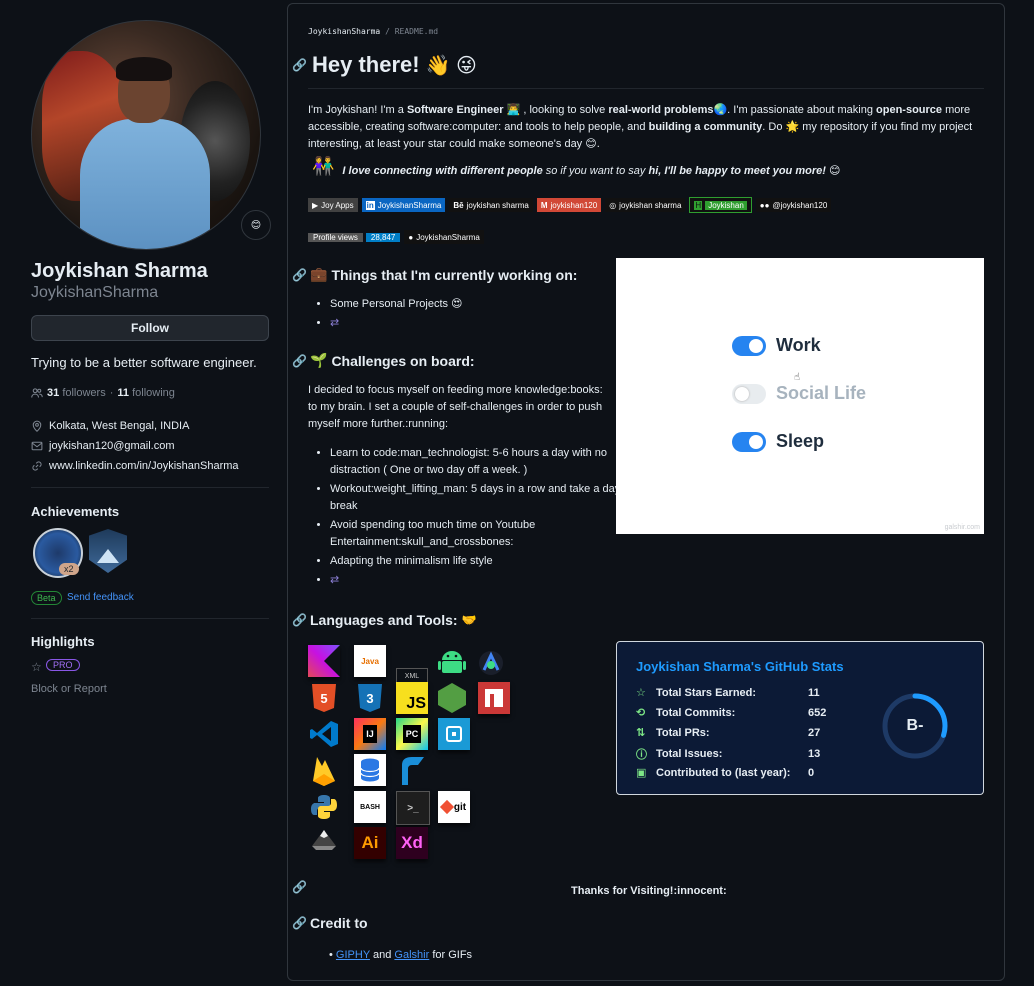  What do you see at coordinates (403, 205) in the screenshot?
I see `badge-linkedin: in JoykishanSharma` at bounding box center [403, 205].